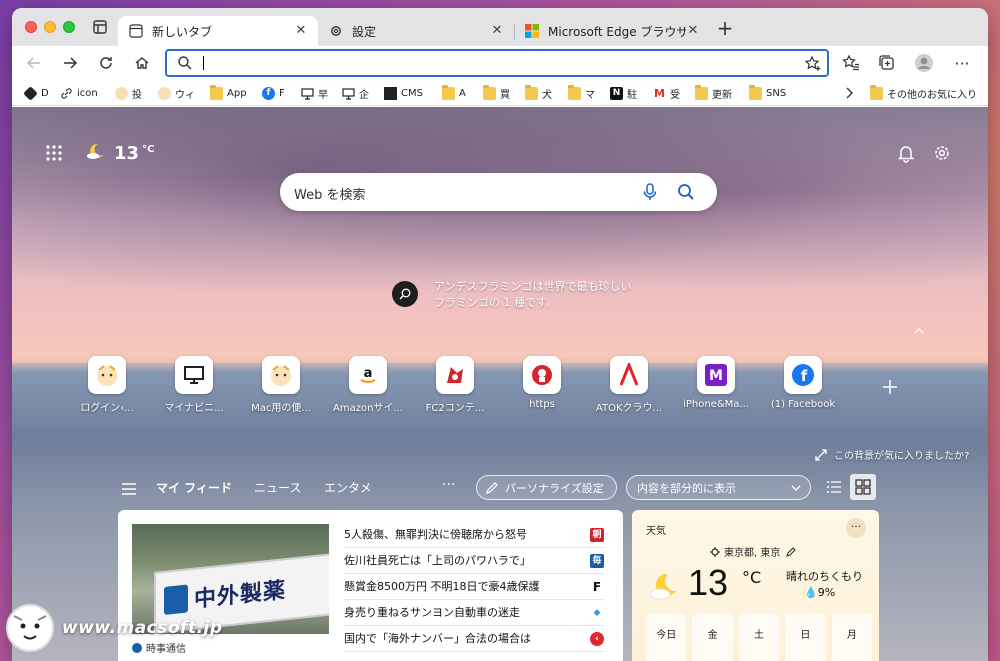  I want to click on maximize-window-button, so click(69, 27).